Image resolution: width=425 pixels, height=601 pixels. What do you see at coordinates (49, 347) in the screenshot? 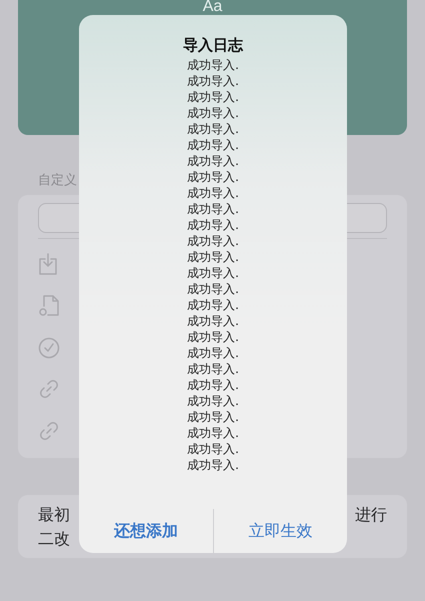
I see `checkmark-circle-icon` at bounding box center [49, 347].